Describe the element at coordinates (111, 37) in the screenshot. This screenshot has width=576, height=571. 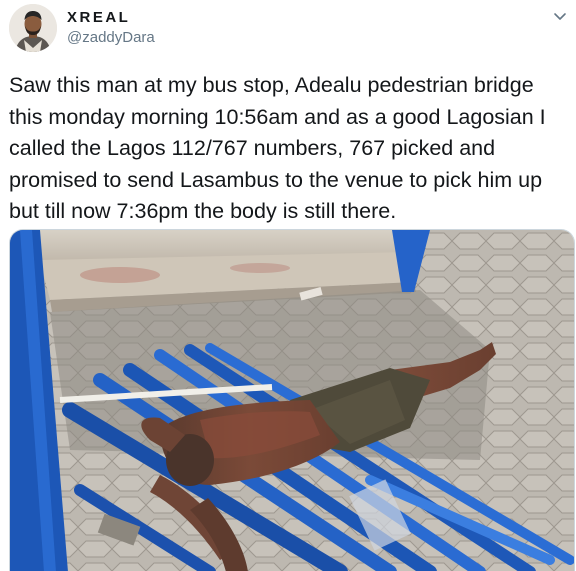
I see `user-handle: @zaddyDara` at that location.